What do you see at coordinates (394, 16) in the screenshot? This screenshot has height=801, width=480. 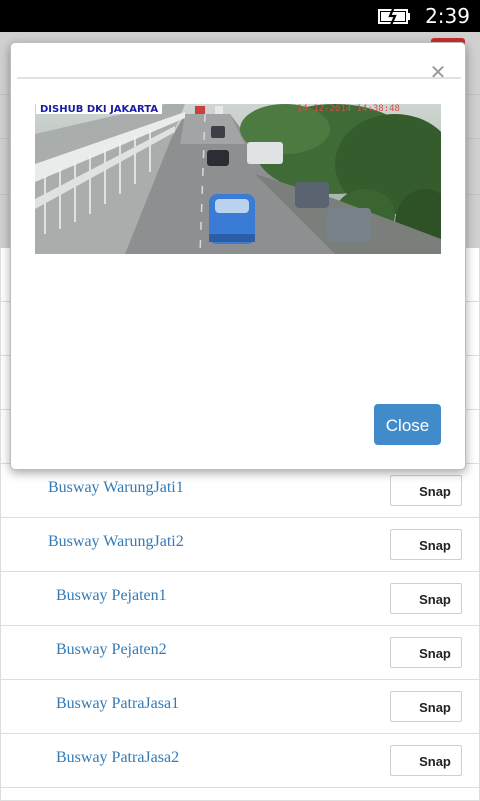 I see `battery-charging-icon` at bounding box center [394, 16].